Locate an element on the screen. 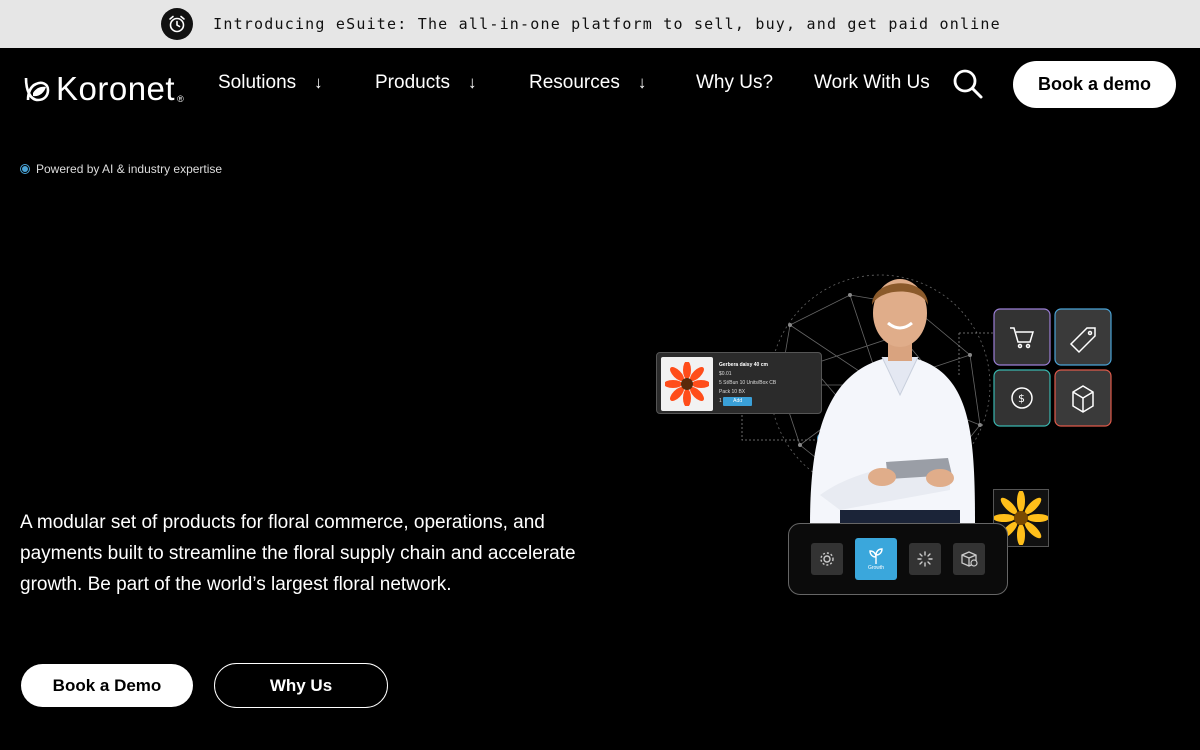 Image resolution: width=1200 pixels, height=750 pixels. loading-icon is located at coordinates (925, 559).